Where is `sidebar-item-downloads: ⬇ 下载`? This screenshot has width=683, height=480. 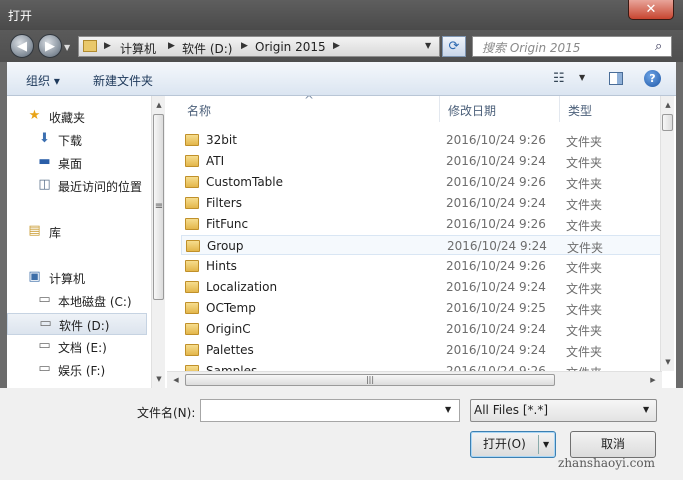 sidebar-item-downloads: ⬇ 下载 is located at coordinates (77, 140).